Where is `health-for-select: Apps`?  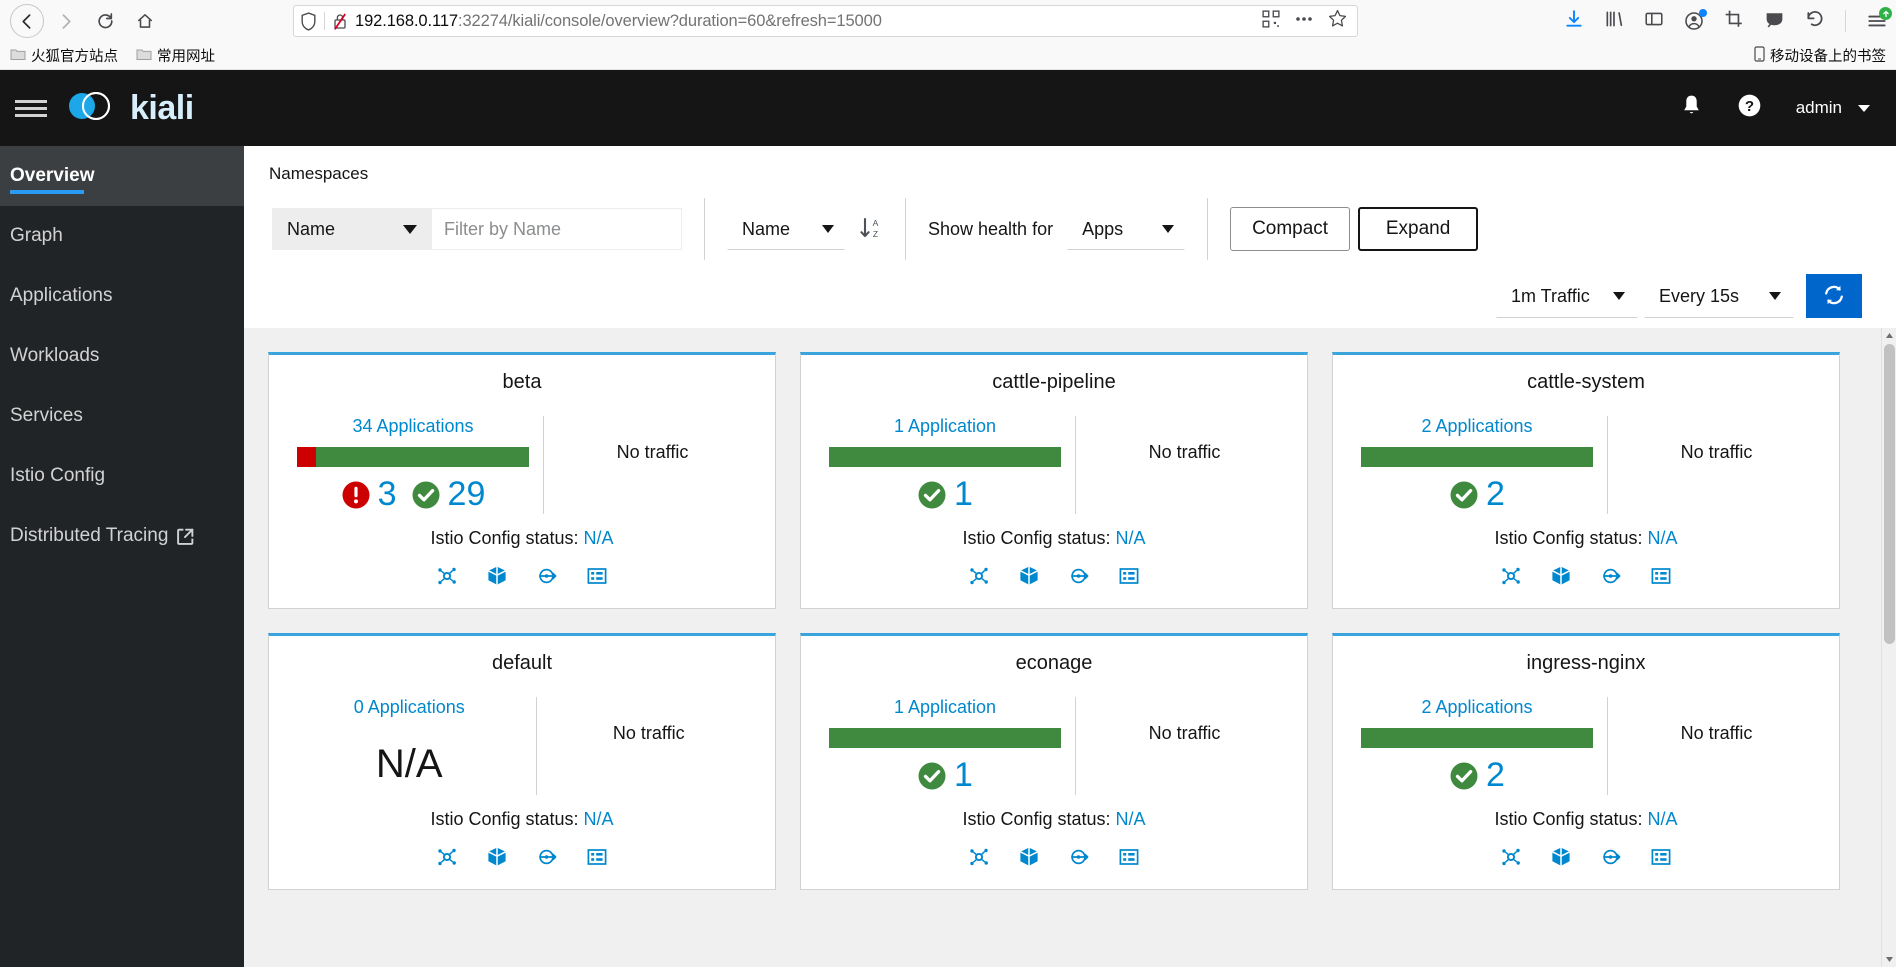
health-for-select: Apps is located at coordinates (1126, 229).